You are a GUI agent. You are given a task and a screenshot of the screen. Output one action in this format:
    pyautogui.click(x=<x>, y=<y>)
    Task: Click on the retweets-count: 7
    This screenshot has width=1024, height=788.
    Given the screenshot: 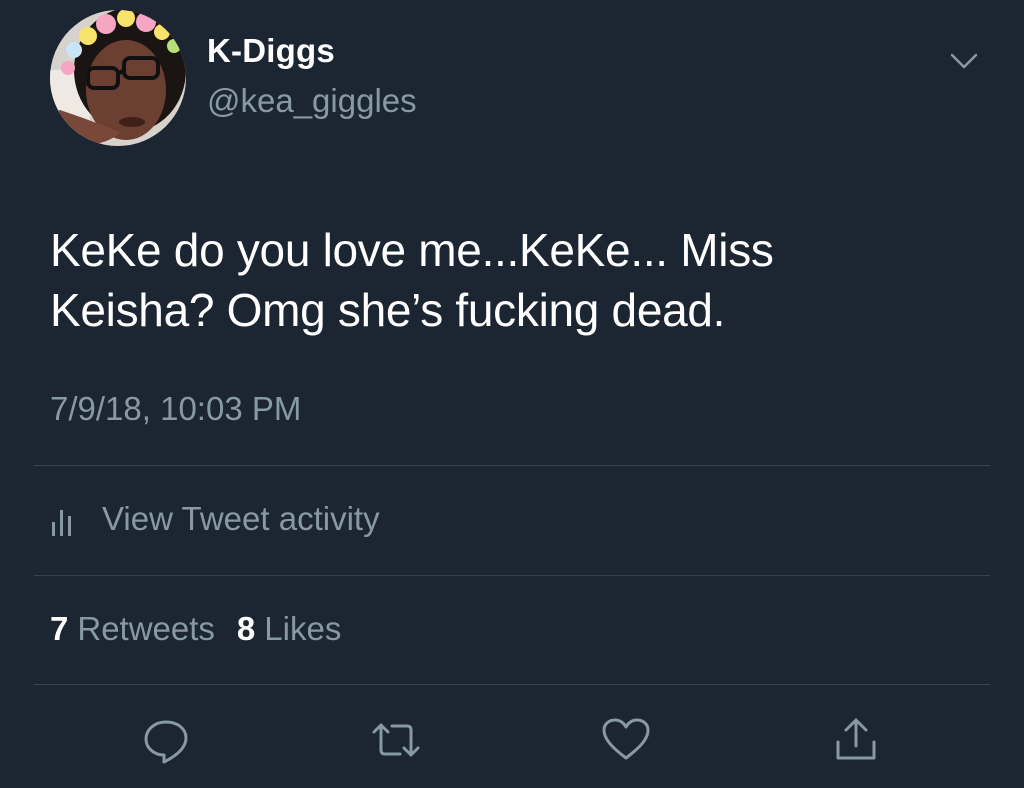 What is the action you would take?
    pyautogui.click(x=59, y=628)
    